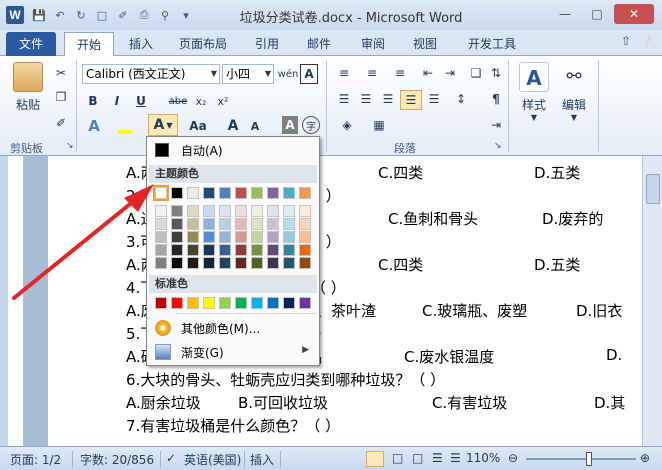 This screenshot has width=662, height=470. Describe the element at coordinates (450, 73) in the screenshot. I see `increase-indent-icon: ⇥` at that location.